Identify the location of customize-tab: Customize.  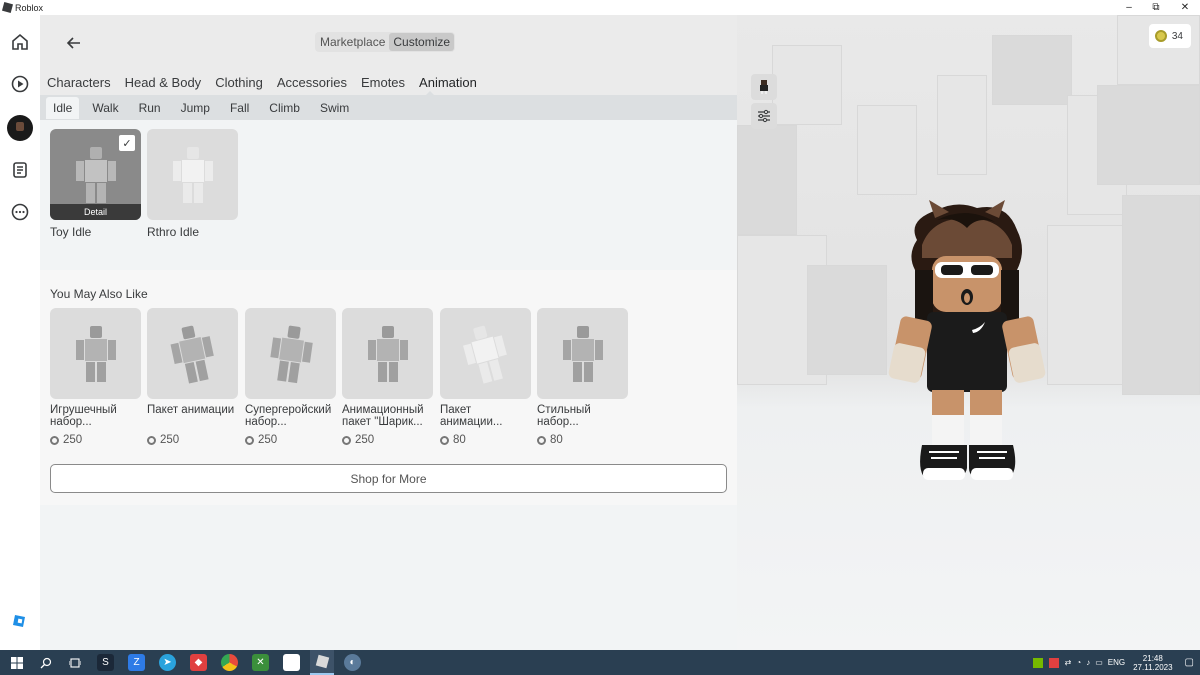
(422, 42).